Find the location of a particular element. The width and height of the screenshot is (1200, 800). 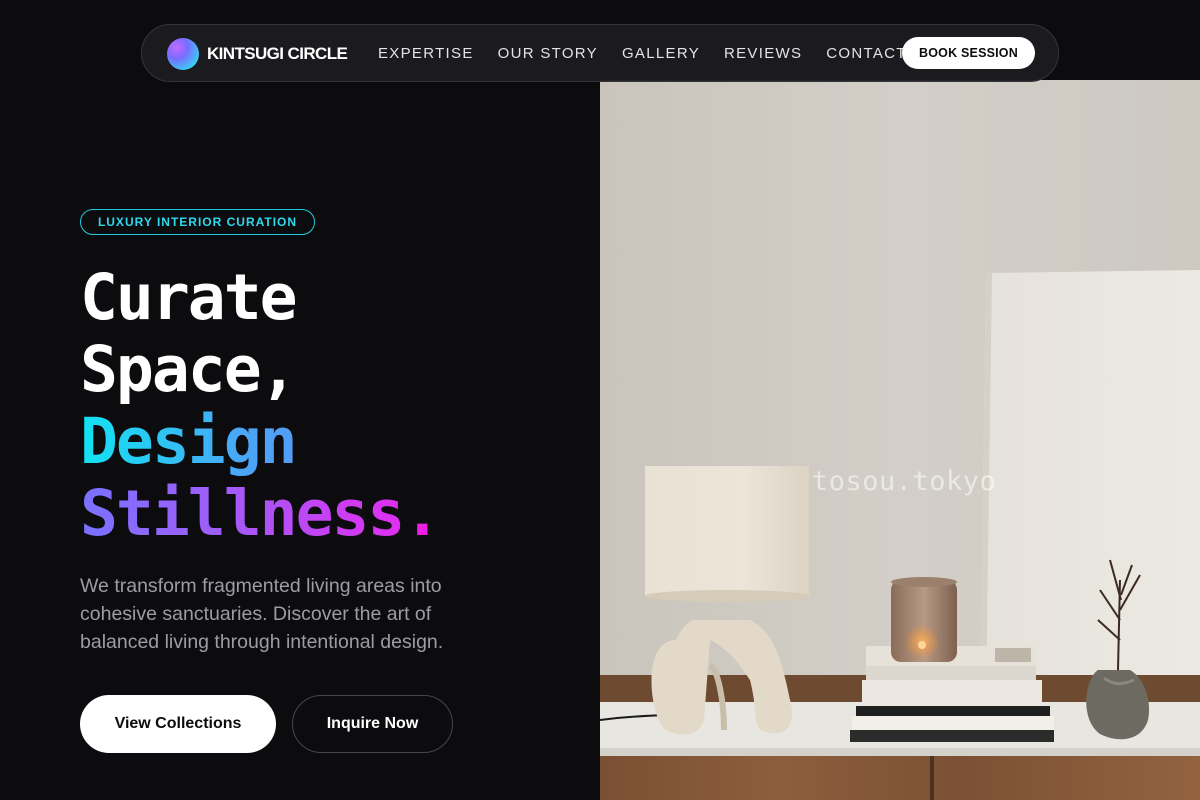

nav-link-our-story: OUR STORY is located at coordinates (548, 53).